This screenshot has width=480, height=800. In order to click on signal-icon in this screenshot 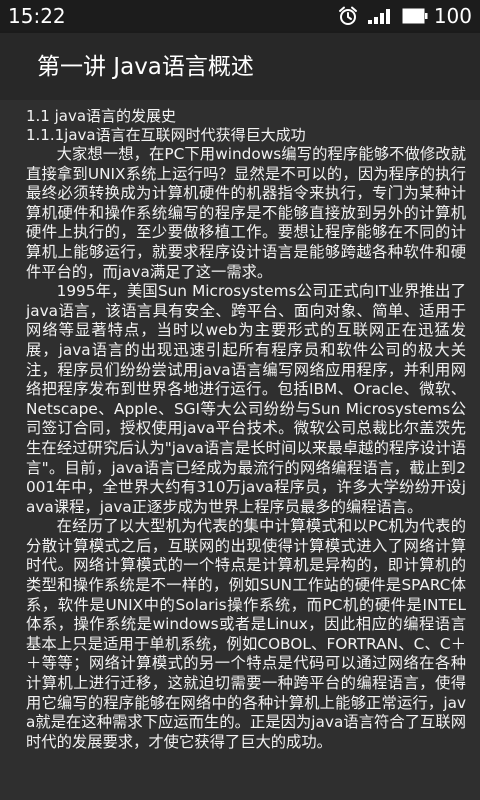, I will do `click(379, 16)`.